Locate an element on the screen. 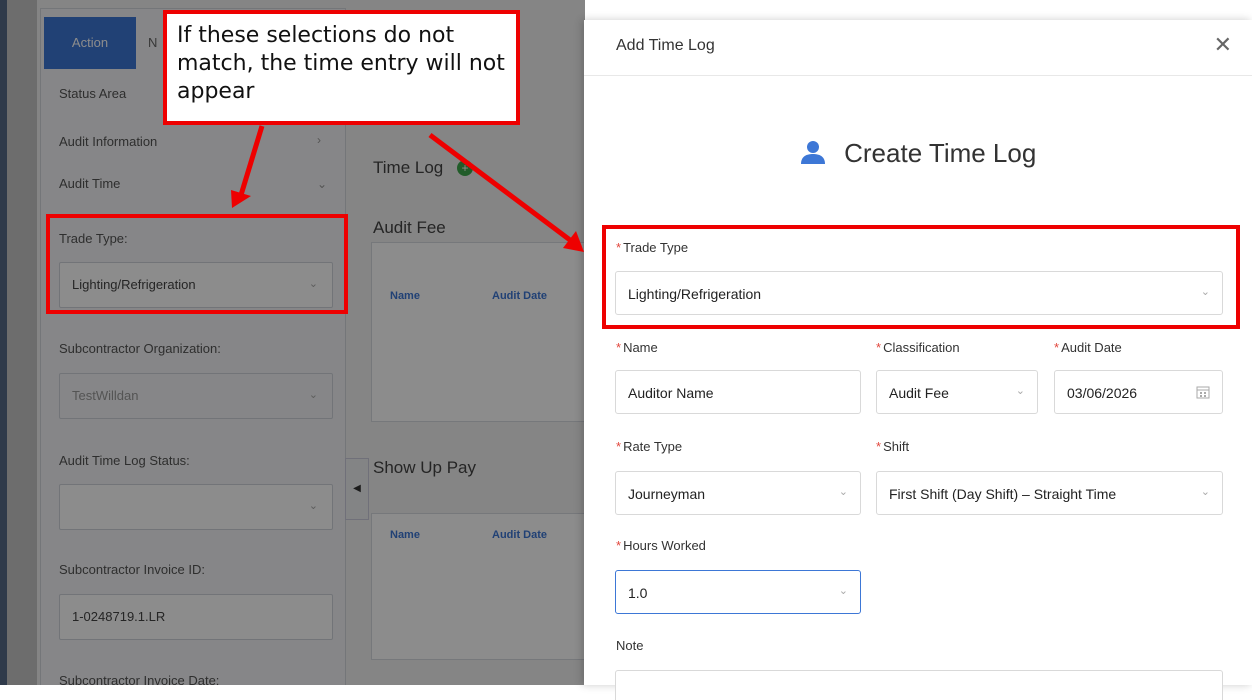 The width and height of the screenshot is (1252, 700). rate-type-select: Journeyman ⌄ is located at coordinates (738, 493).